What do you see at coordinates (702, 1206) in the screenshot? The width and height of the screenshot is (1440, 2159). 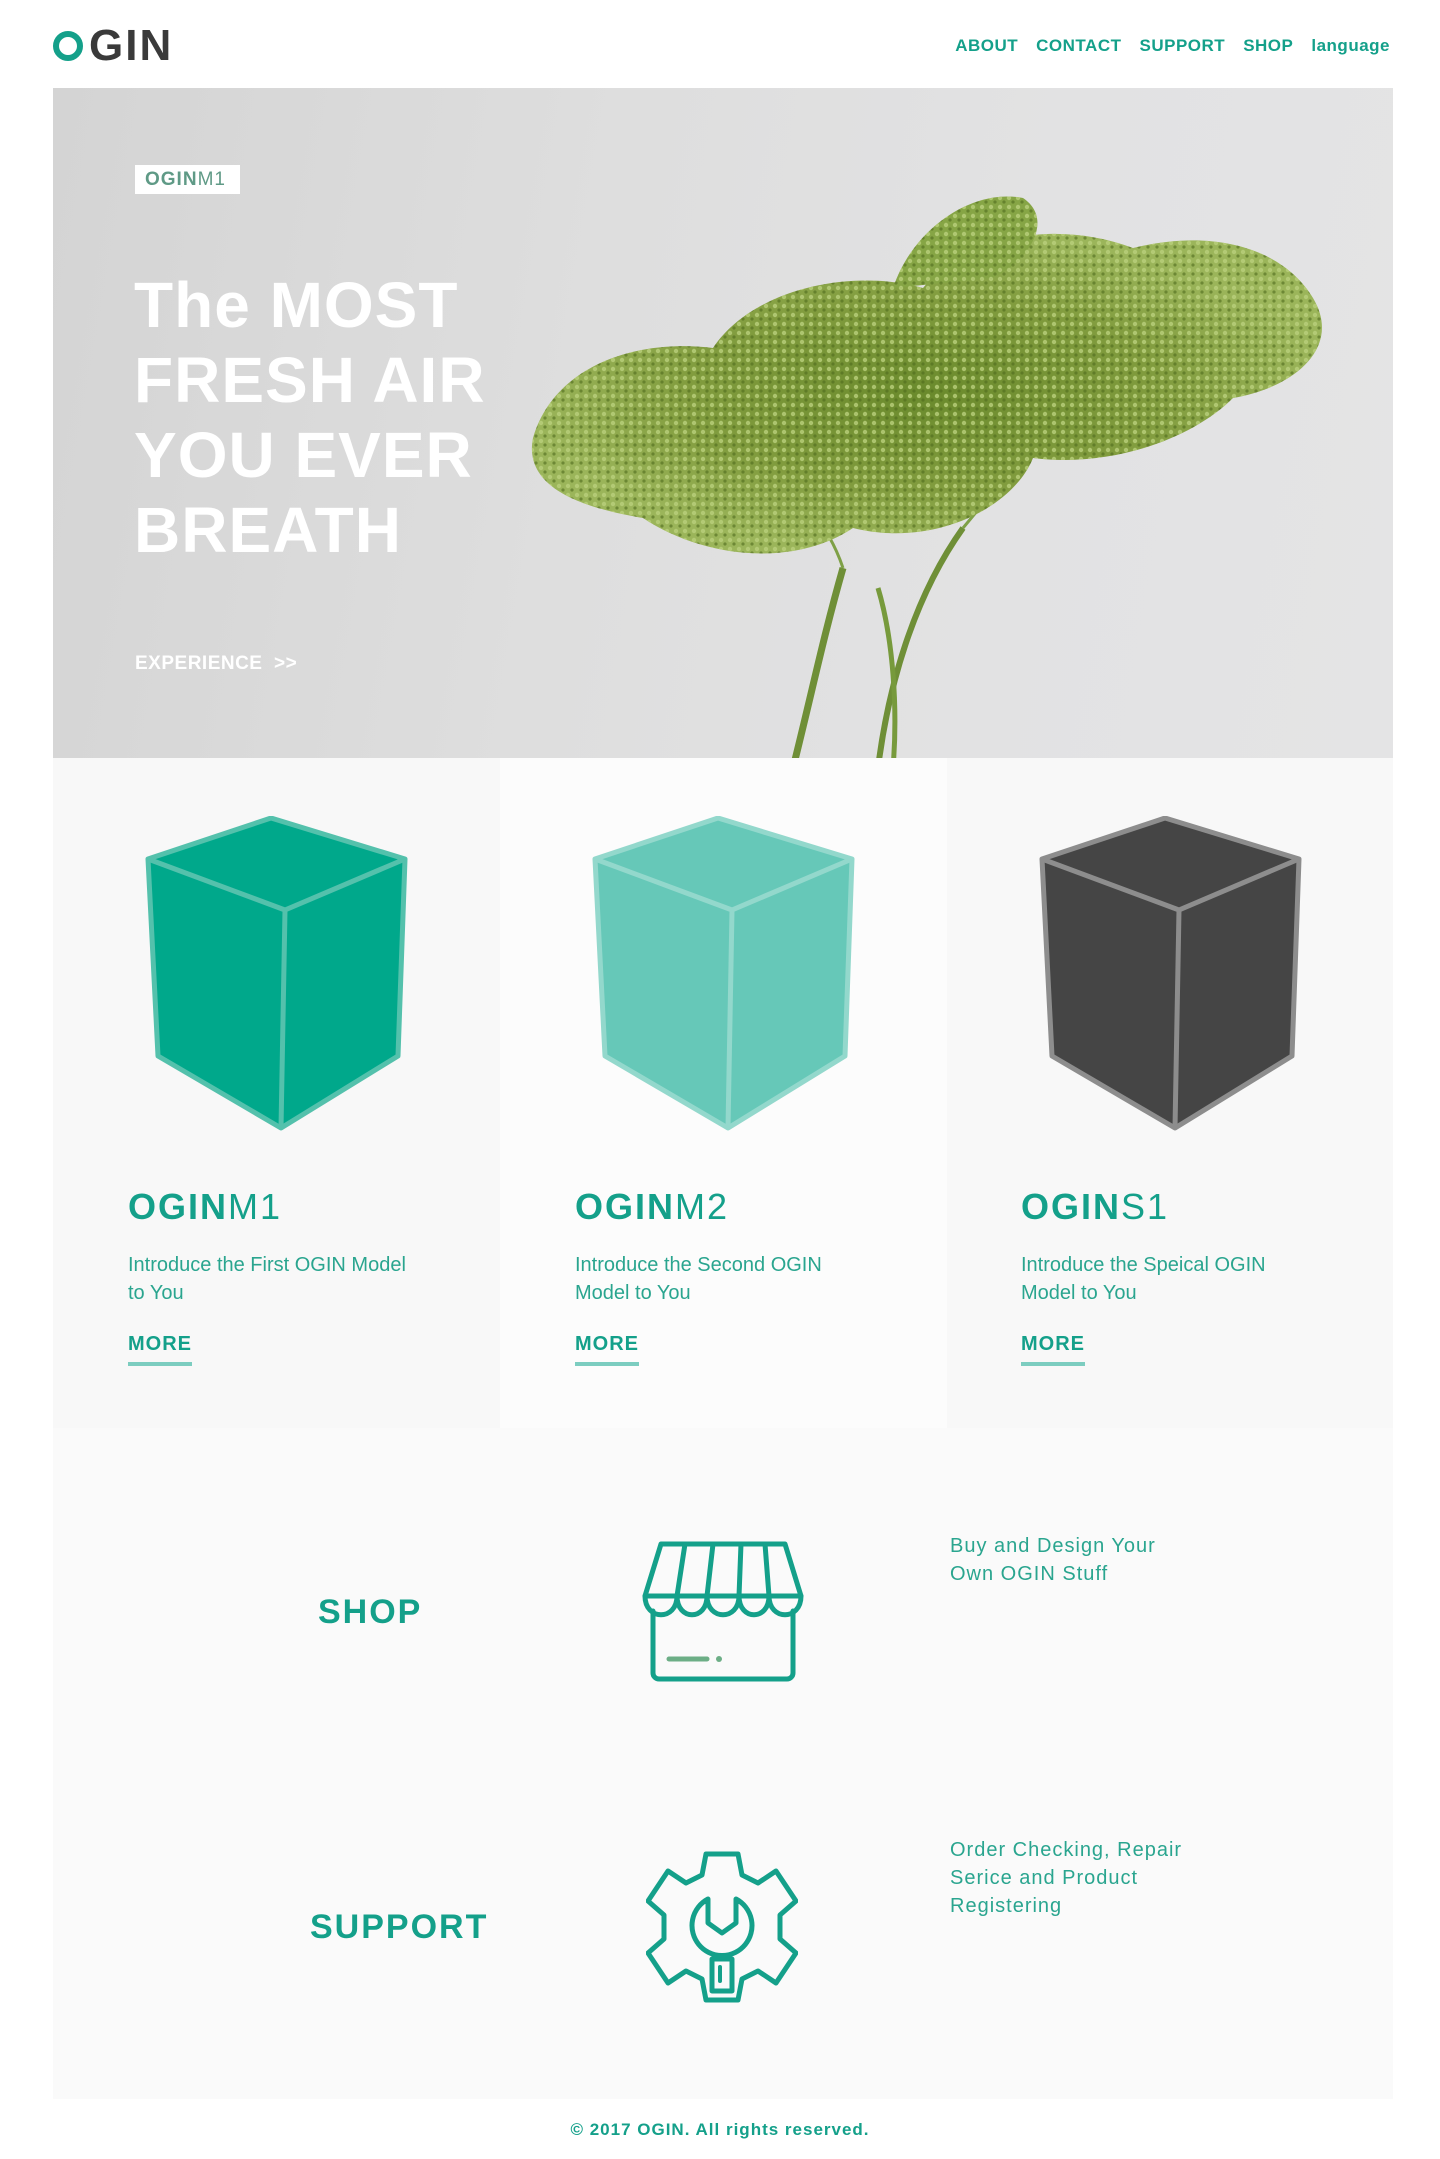 I see `product-name-light: M2` at bounding box center [702, 1206].